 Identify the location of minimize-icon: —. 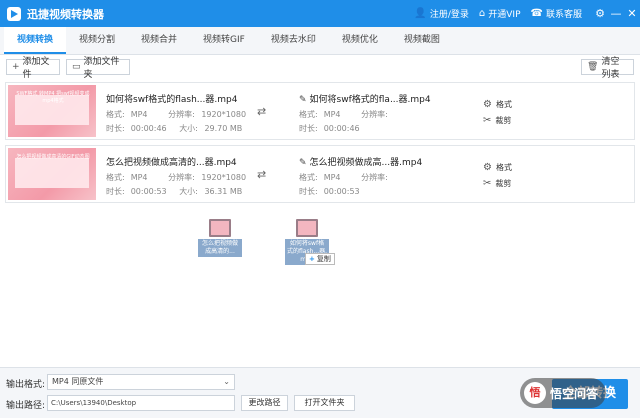
(616, 13).